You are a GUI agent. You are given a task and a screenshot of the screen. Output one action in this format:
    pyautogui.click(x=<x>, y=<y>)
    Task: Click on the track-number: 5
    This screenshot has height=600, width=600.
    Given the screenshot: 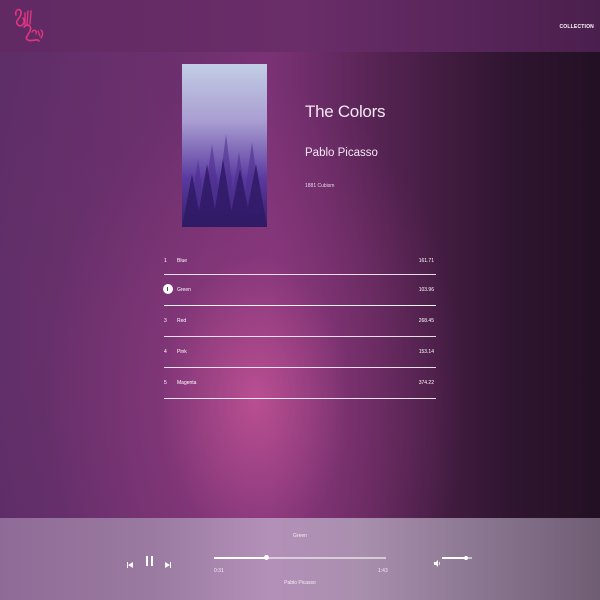 What is the action you would take?
    pyautogui.click(x=165, y=383)
    